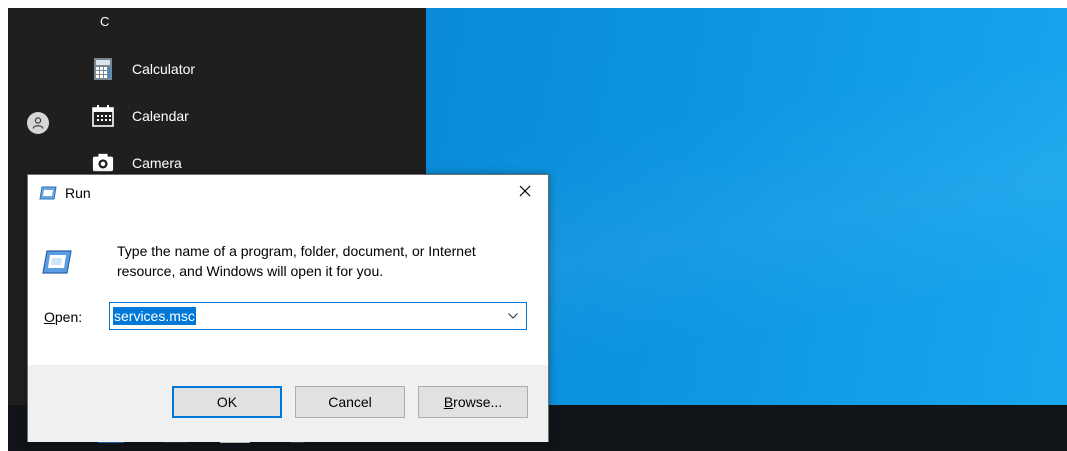 This screenshot has height=451, width=1067. What do you see at coordinates (318, 316) in the screenshot?
I see `open-combobox: services.msc` at bounding box center [318, 316].